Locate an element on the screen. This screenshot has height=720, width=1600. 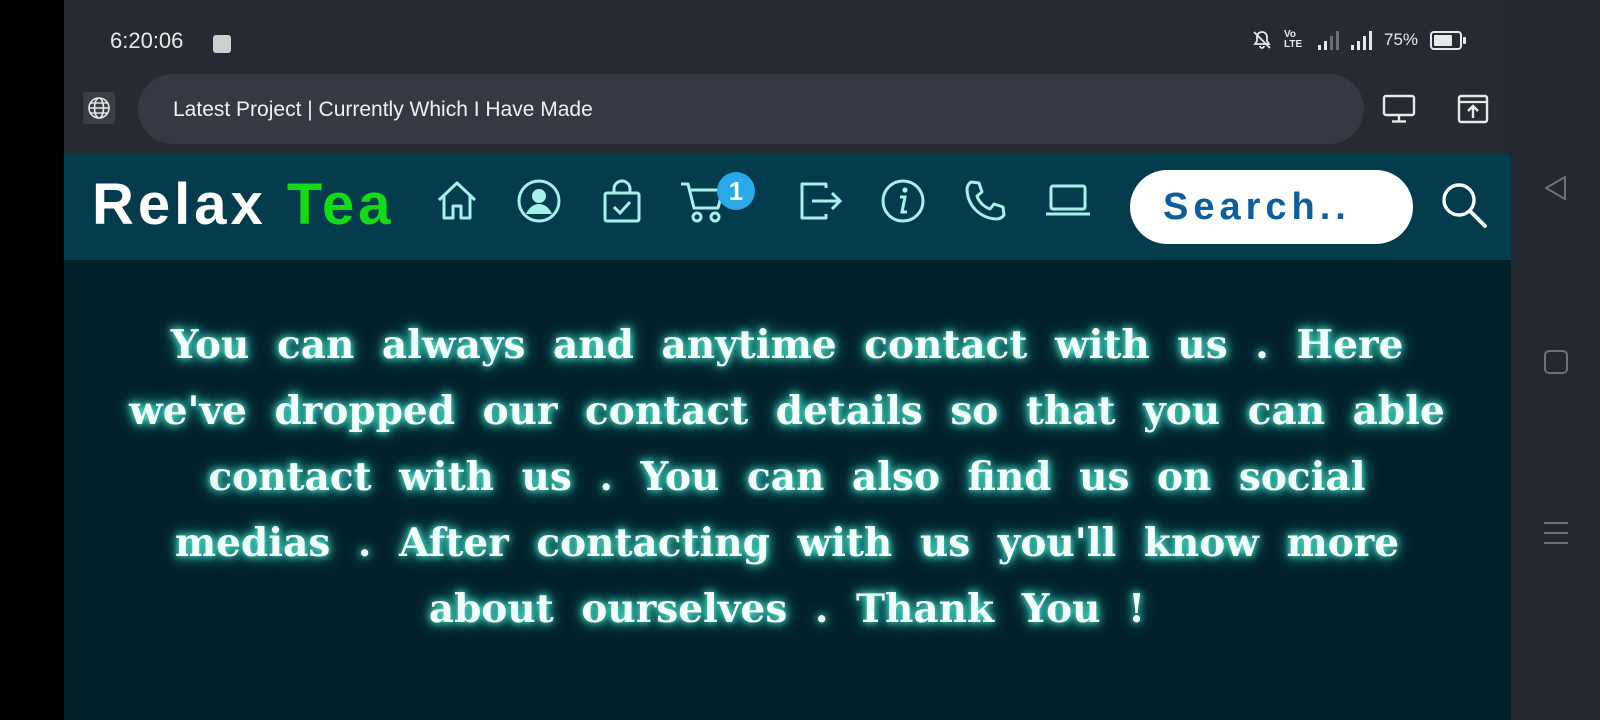
home-square-icon is located at coordinates (1556, 362).